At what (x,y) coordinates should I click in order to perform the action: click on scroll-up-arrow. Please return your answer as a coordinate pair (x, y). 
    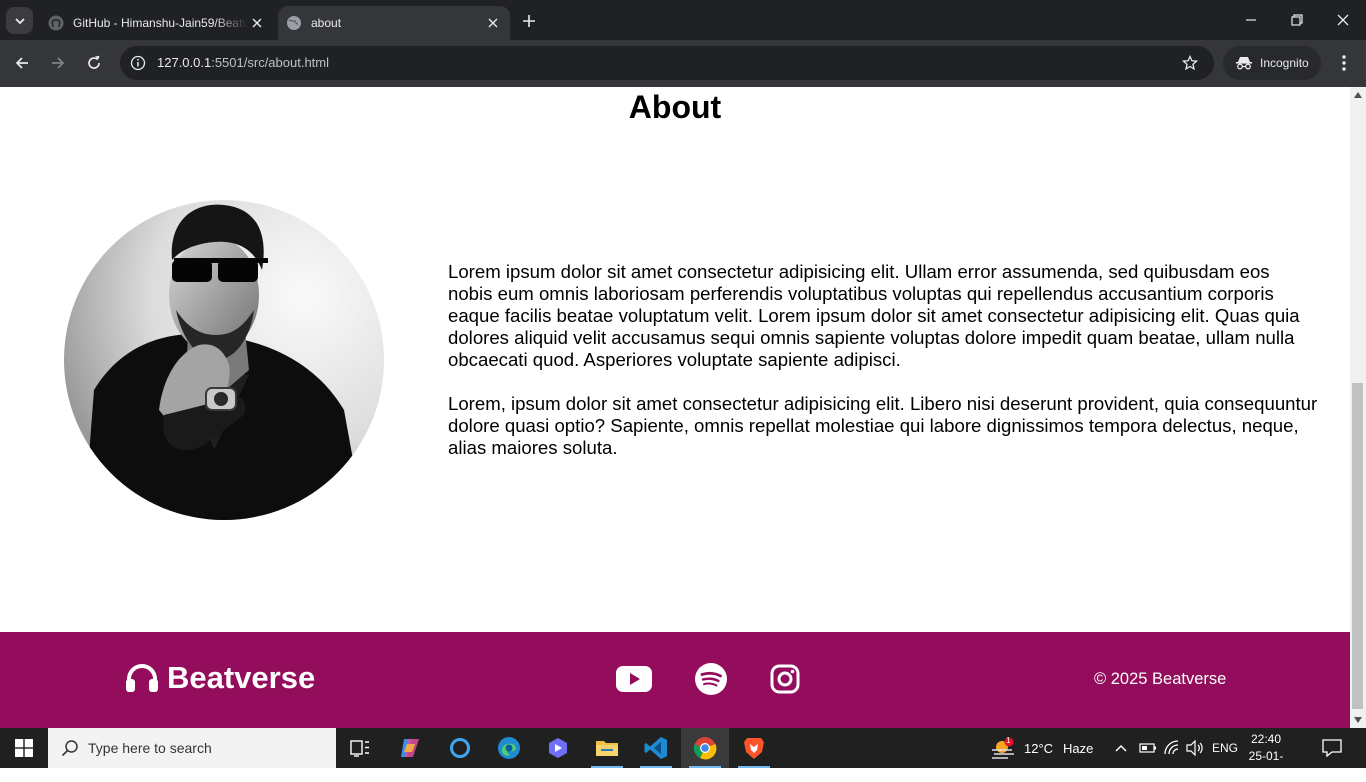
    Looking at the image, I should click on (1358, 95).